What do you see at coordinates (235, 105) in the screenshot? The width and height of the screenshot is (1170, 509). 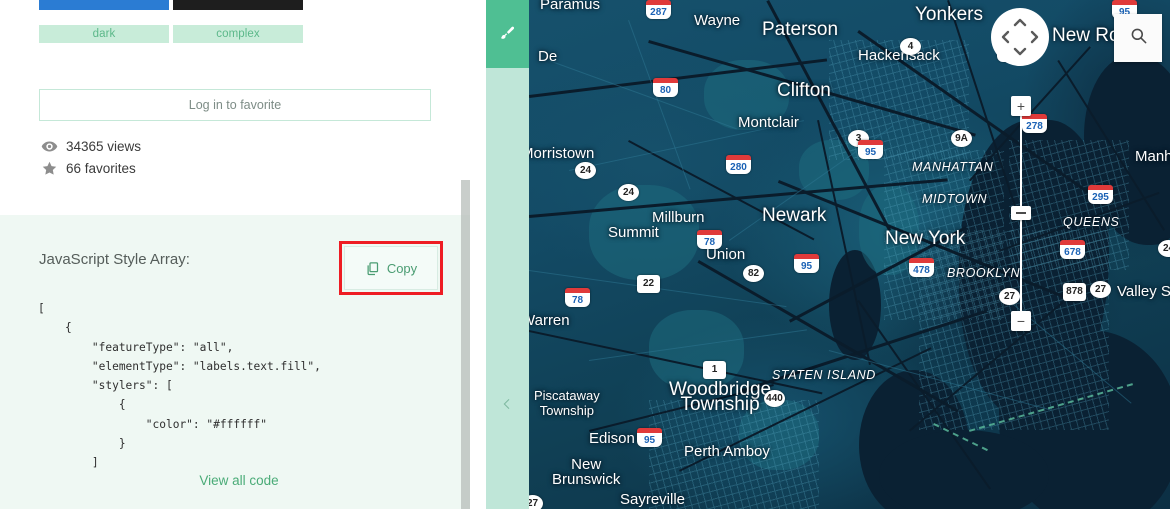 I see `log-in-to-favorite-button: Log in to favorite` at bounding box center [235, 105].